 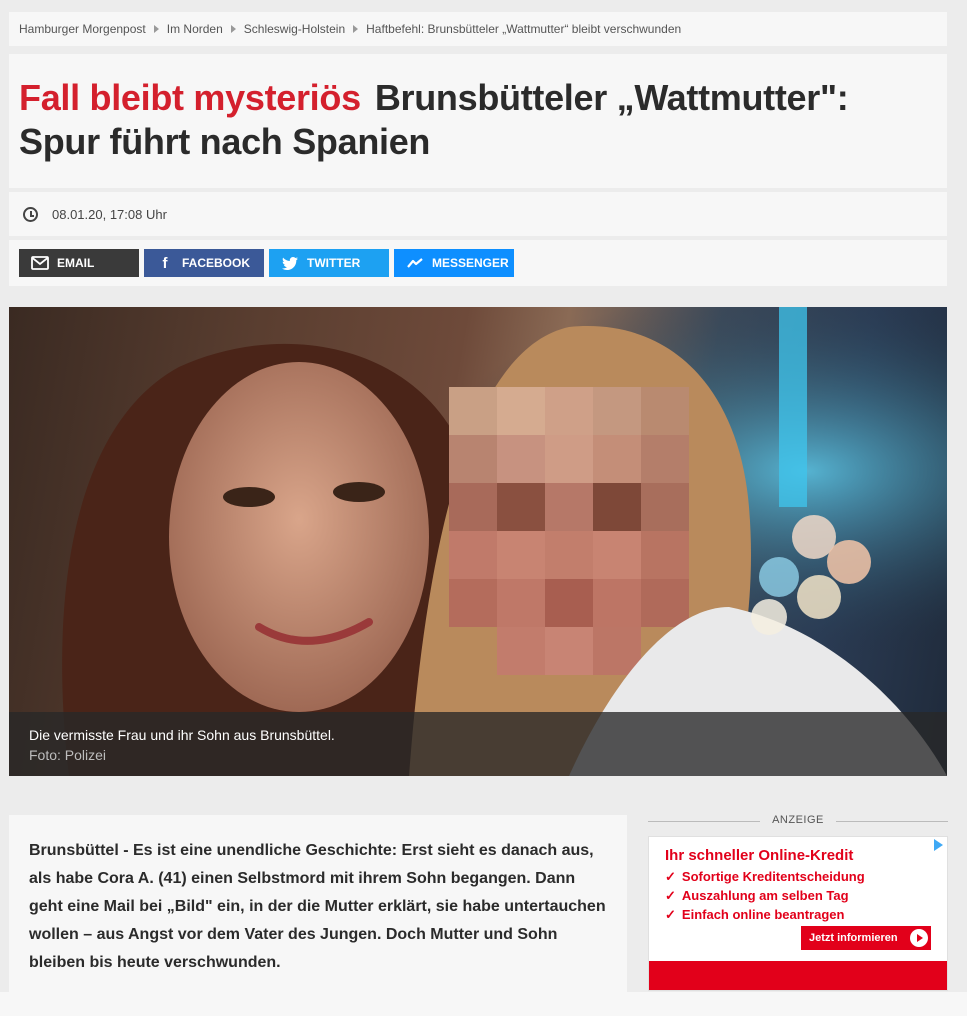 What do you see at coordinates (759, 855) in the screenshot?
I see `ad-title: Ihr schneller Online-Kredit` at bounding box center [759, 855].